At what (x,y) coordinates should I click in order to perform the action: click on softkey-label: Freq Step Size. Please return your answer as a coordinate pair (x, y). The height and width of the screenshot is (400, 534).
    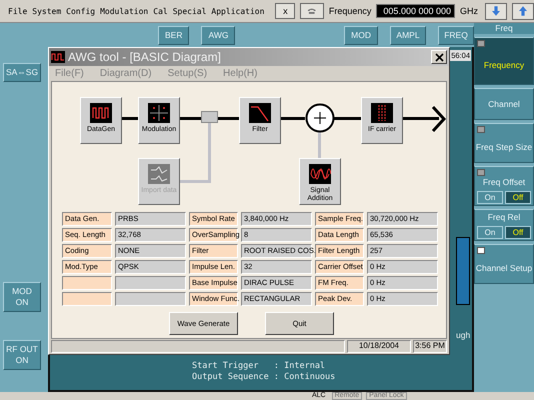
    Looking at the image, I should click on (504, 147).